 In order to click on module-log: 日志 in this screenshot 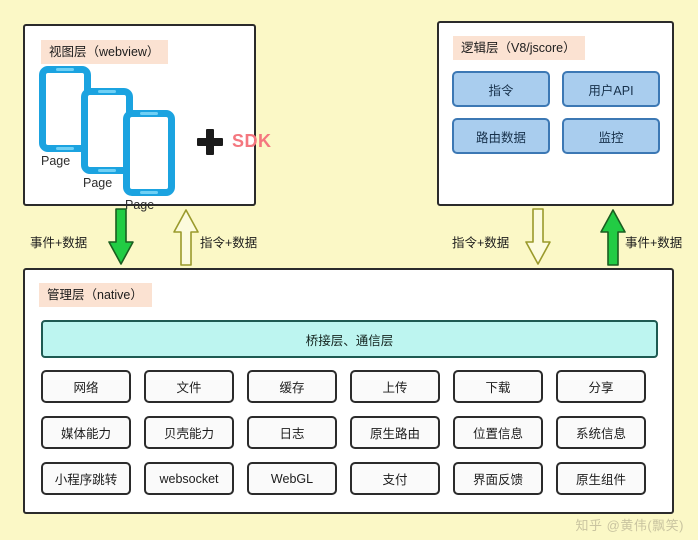, I will do `click(292, 432)`.